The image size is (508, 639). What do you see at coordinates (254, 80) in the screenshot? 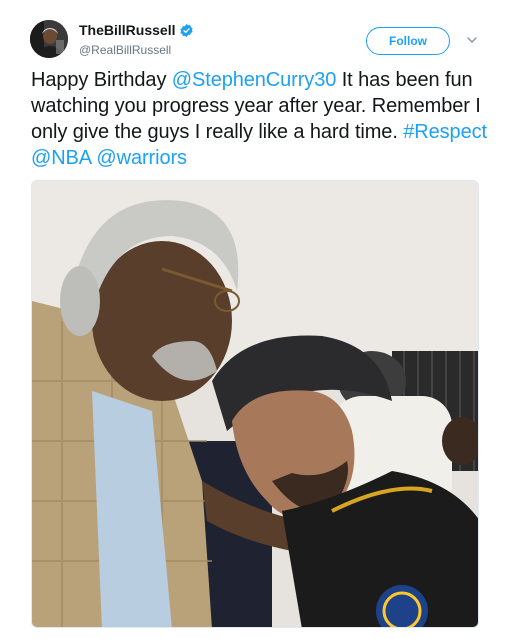
I see `mention-stephencurry30: @StephenCurry30` at bounding box center [254, 80].